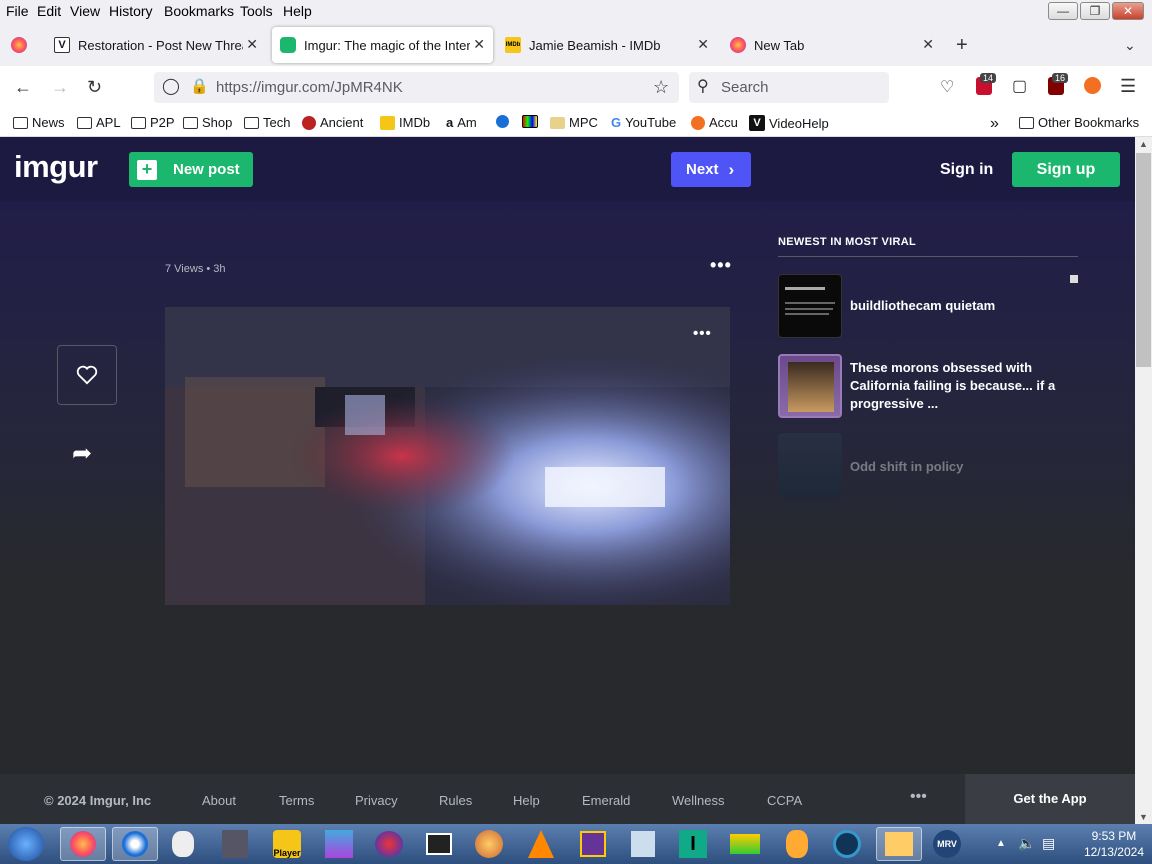 The height and width of the screenshot is (864, 1152). Describe the element at coordinates (797, 844) in the screenshot. I see `pineapple-app-icon` at that location.